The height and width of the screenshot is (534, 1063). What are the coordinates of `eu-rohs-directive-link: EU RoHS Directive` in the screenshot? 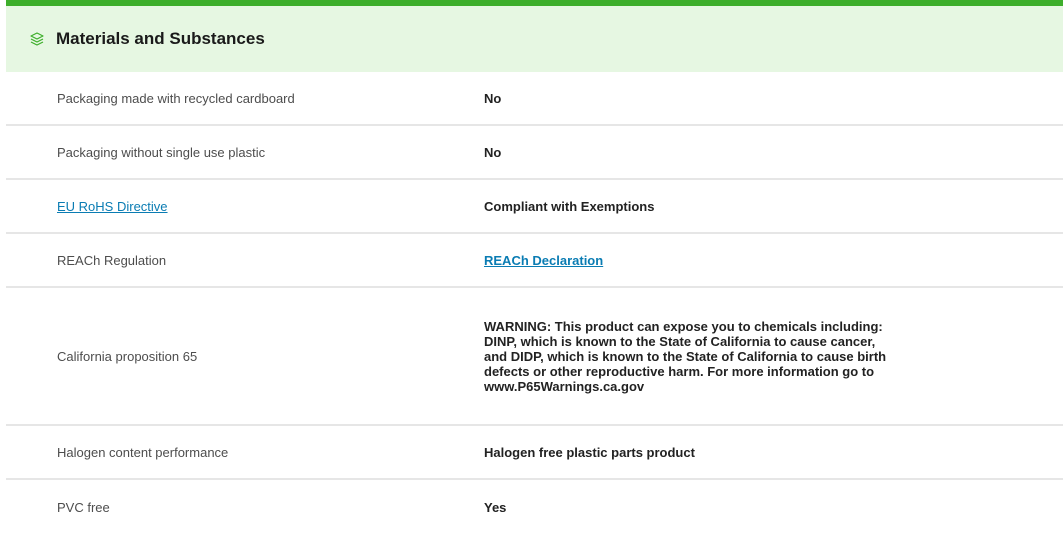 It's located at (112, 206).